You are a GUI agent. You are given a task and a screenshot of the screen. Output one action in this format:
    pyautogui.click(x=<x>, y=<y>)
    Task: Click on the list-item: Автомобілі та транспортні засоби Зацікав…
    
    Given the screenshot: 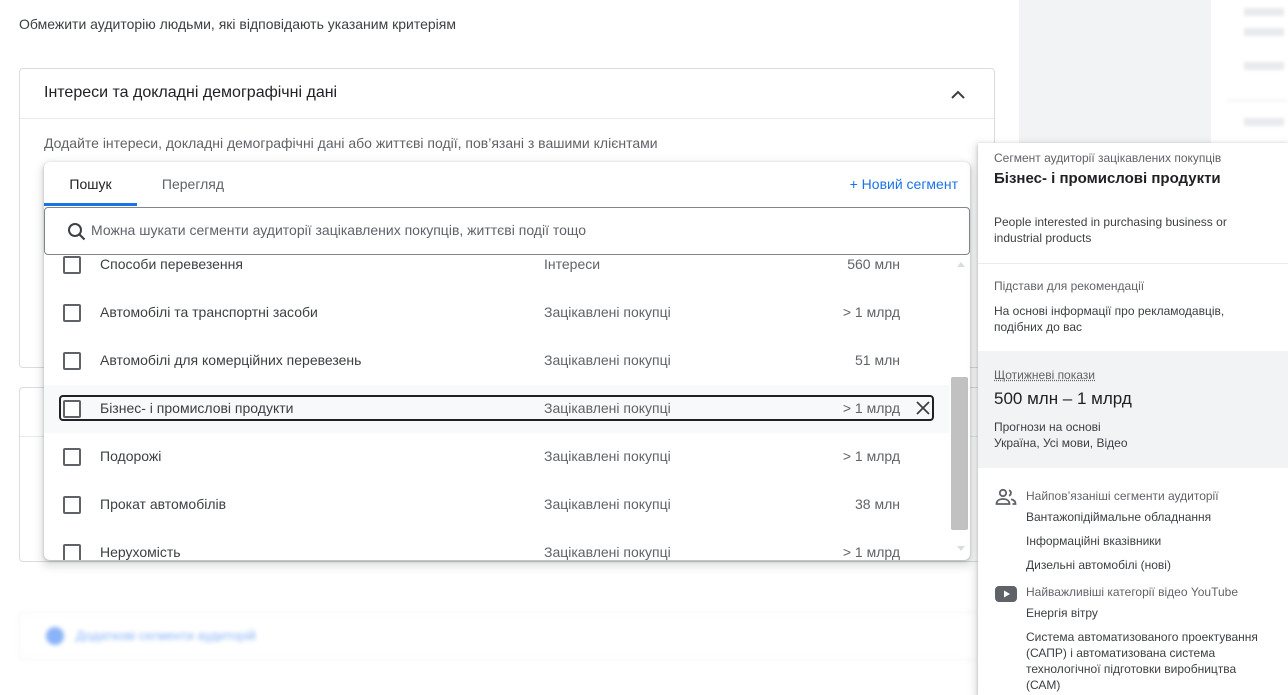 What is the action you would take?
    pyautogui.click(x=497, y=313)
    